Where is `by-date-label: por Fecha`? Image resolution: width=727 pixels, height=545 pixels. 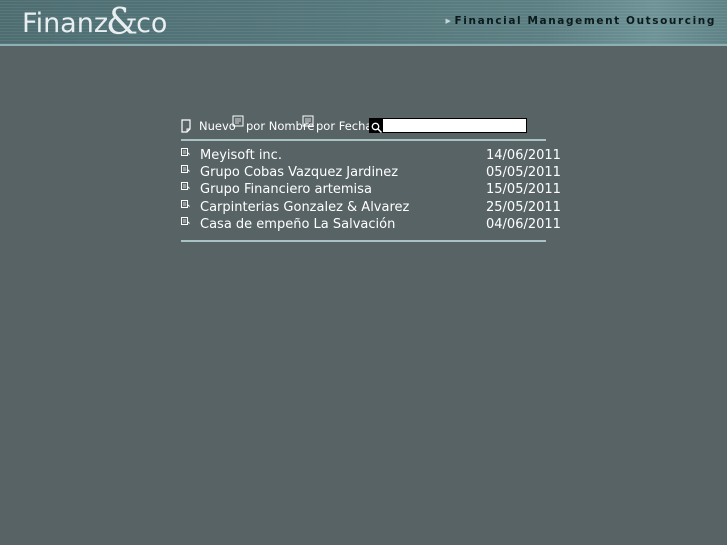
by-date-label: por Fecha is located at coordinates (344, 125).